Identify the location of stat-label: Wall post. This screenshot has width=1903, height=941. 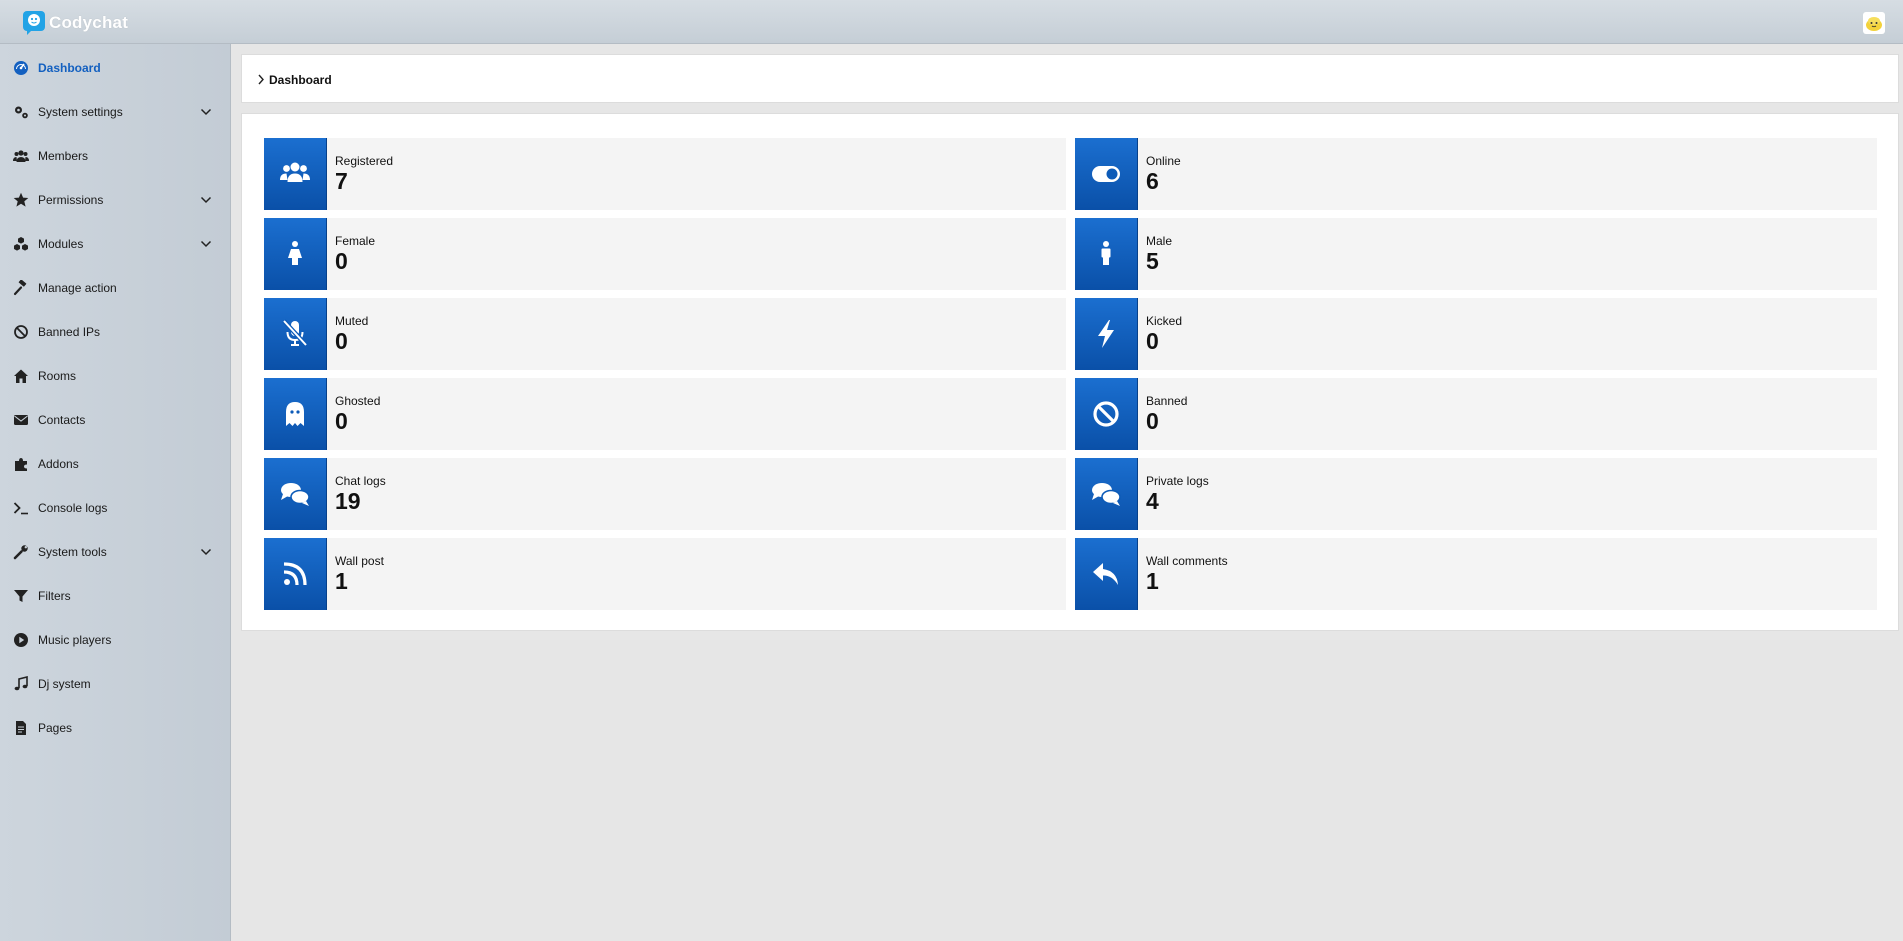
(359, 561).